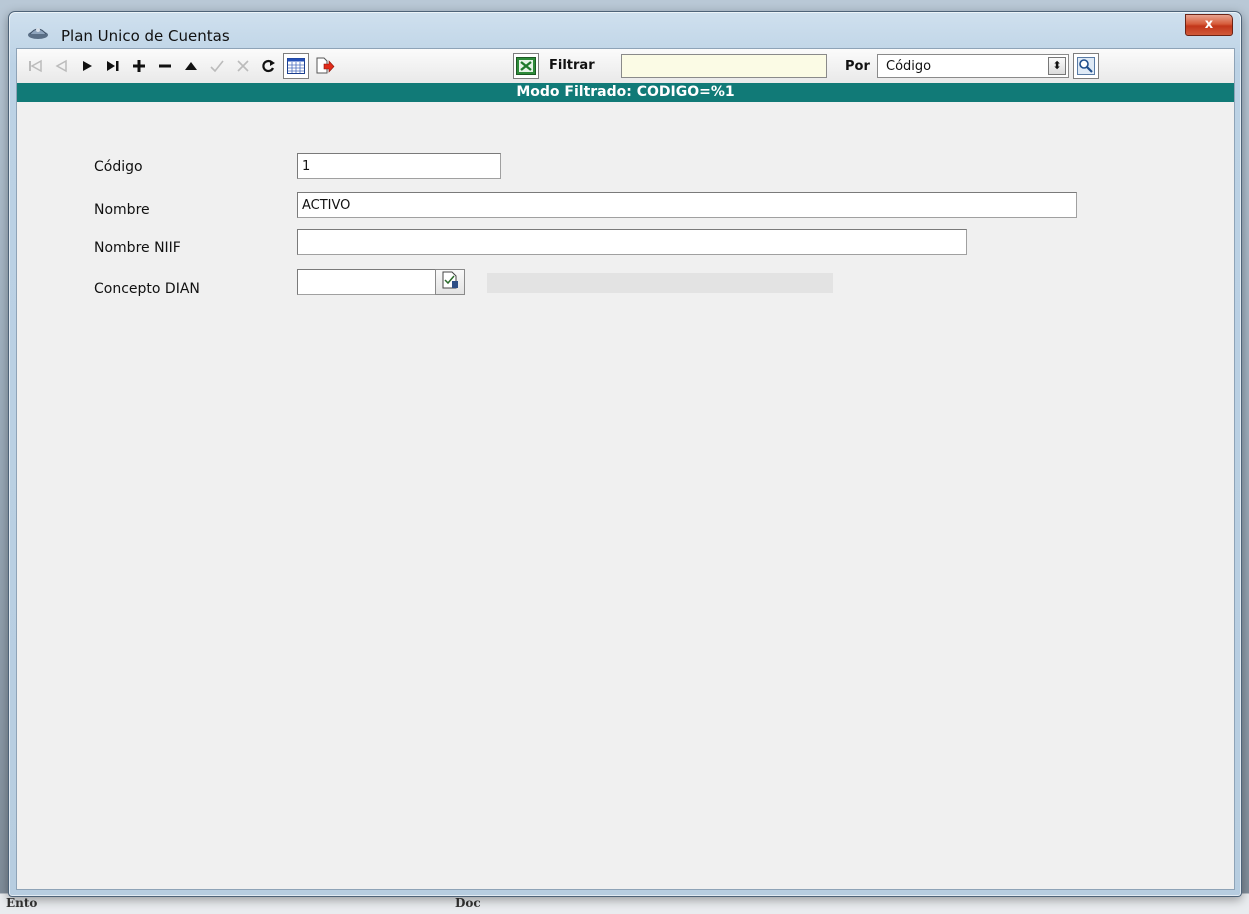 Image resolution: width=1249 pixels, height=914 pixels. I want to click on grid-view-button, so click(296, 66).